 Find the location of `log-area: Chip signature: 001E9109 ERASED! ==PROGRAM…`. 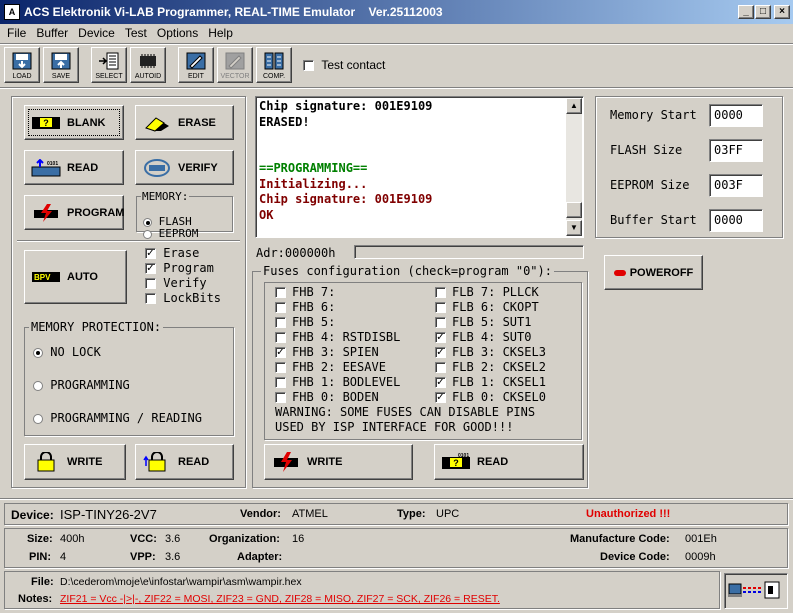

log-area: Chip signature: 001E9109 ERASED! ==PROGRAM… is located at coordinates (419, 167).